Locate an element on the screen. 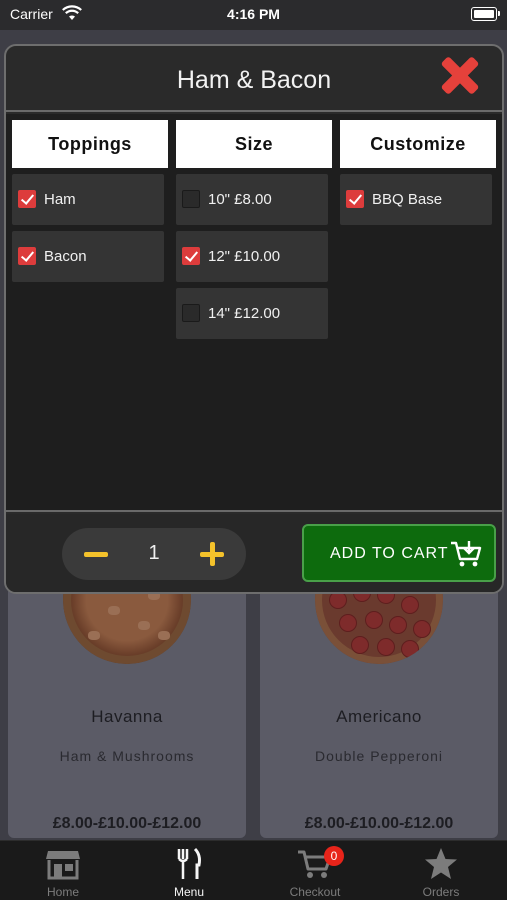 The height and width of the screenshot is (900, 507). menu-item-name: Americano is located at coordinates (379, 716).